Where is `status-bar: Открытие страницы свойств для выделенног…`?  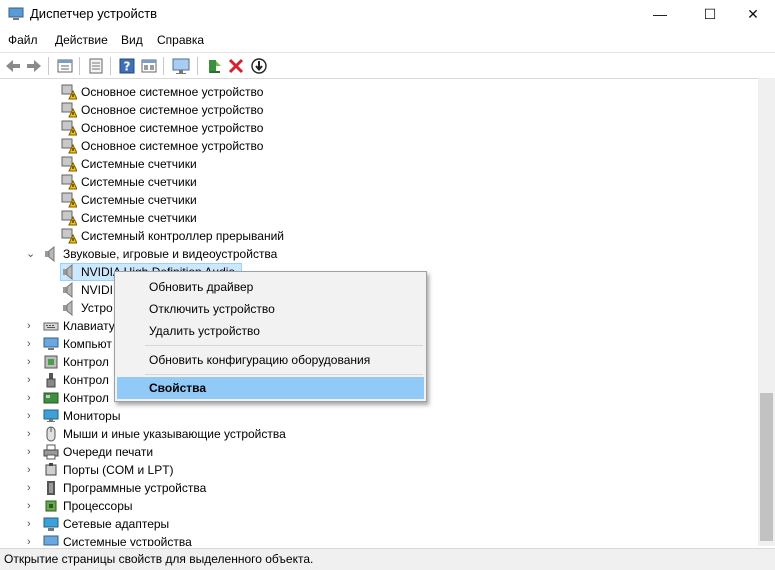
status-bar: Открытие страницы свойств для выделенног… is located at coordinates (387, 559).